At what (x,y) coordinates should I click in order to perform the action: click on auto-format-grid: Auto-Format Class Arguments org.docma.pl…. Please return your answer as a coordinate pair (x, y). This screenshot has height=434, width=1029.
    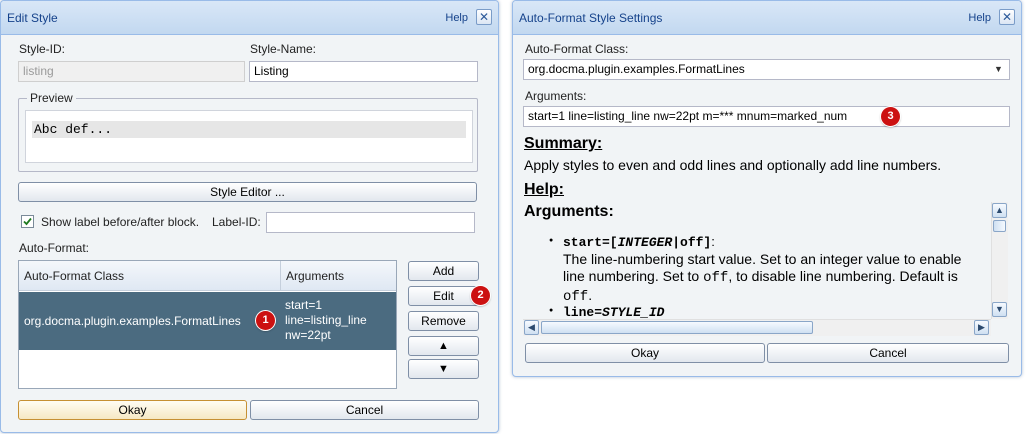
    Looking at the image, I should click on (207, 324).